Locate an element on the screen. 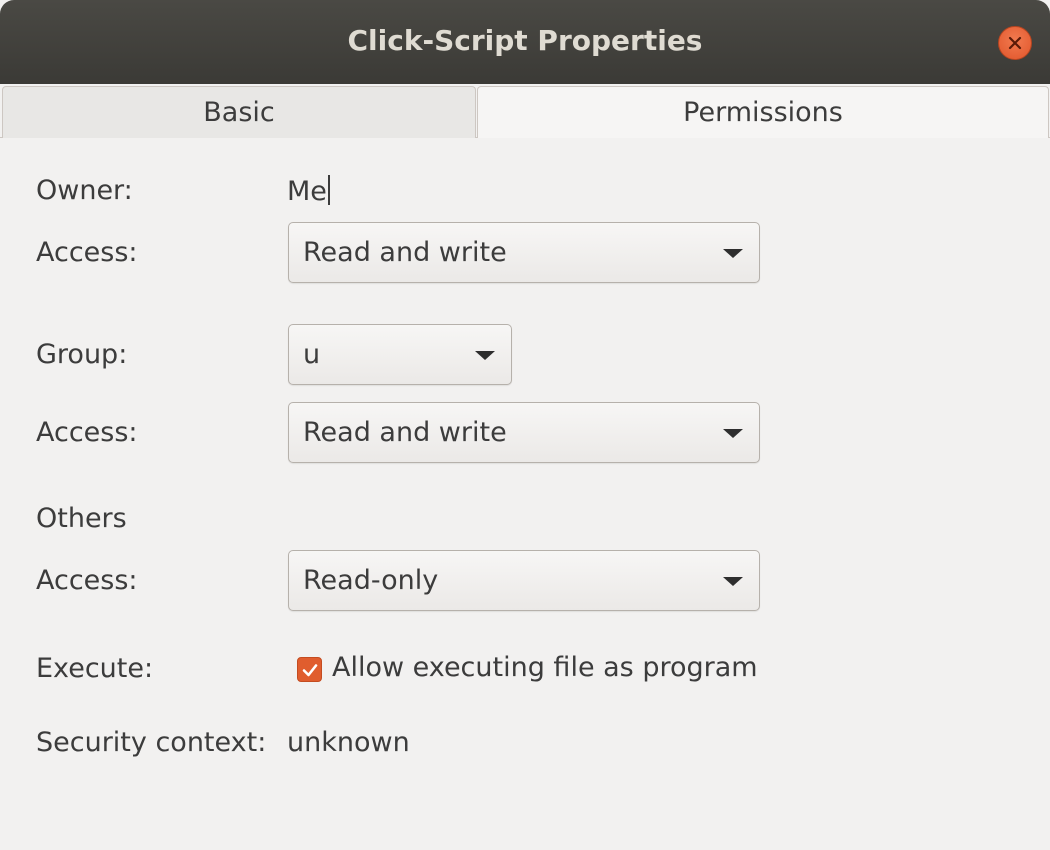  owner-label: Owner: is located at coordinates (84, 190).